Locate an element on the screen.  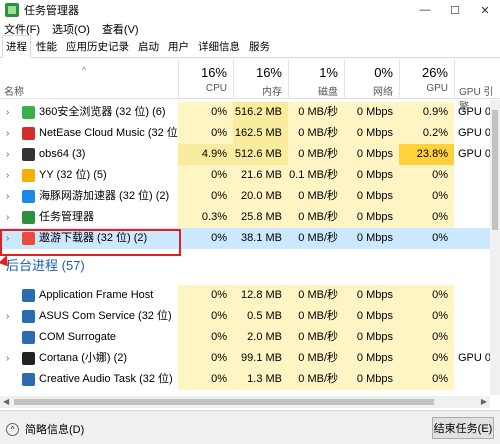
tab-details: 详细信息 is located at coordinates (219, 46).